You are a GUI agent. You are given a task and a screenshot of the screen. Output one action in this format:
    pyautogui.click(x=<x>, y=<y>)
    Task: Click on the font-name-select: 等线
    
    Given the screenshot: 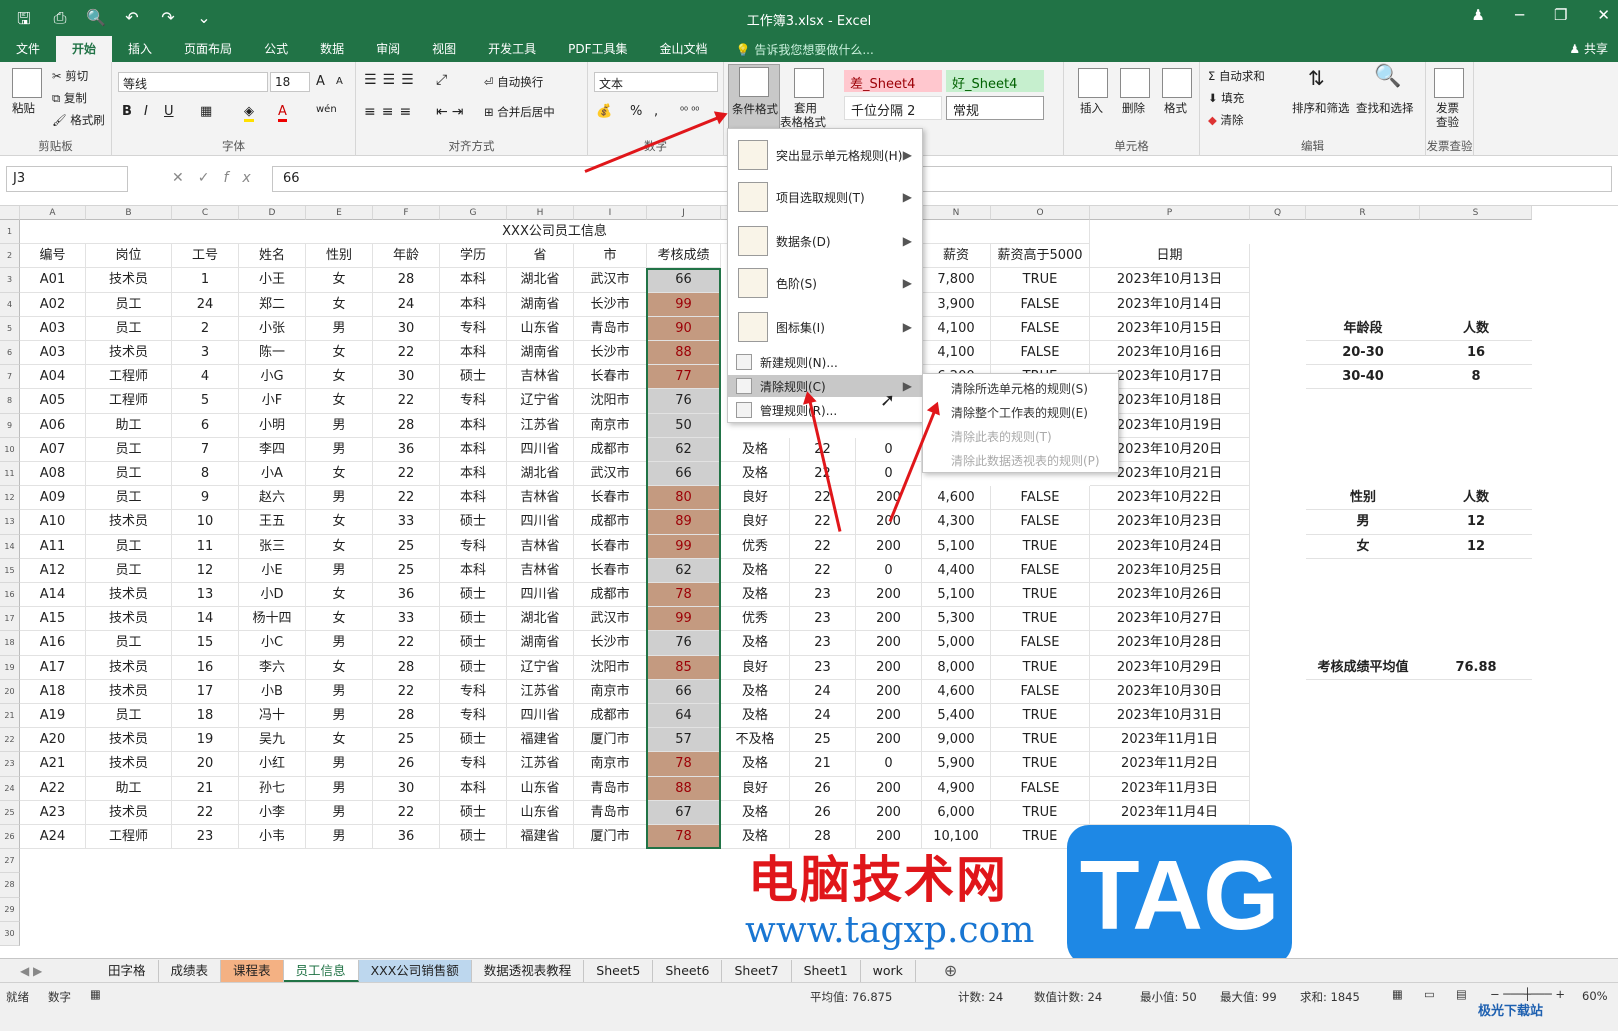 What is the action you would take?
    pyautogui.click(x=193, y=82)
    